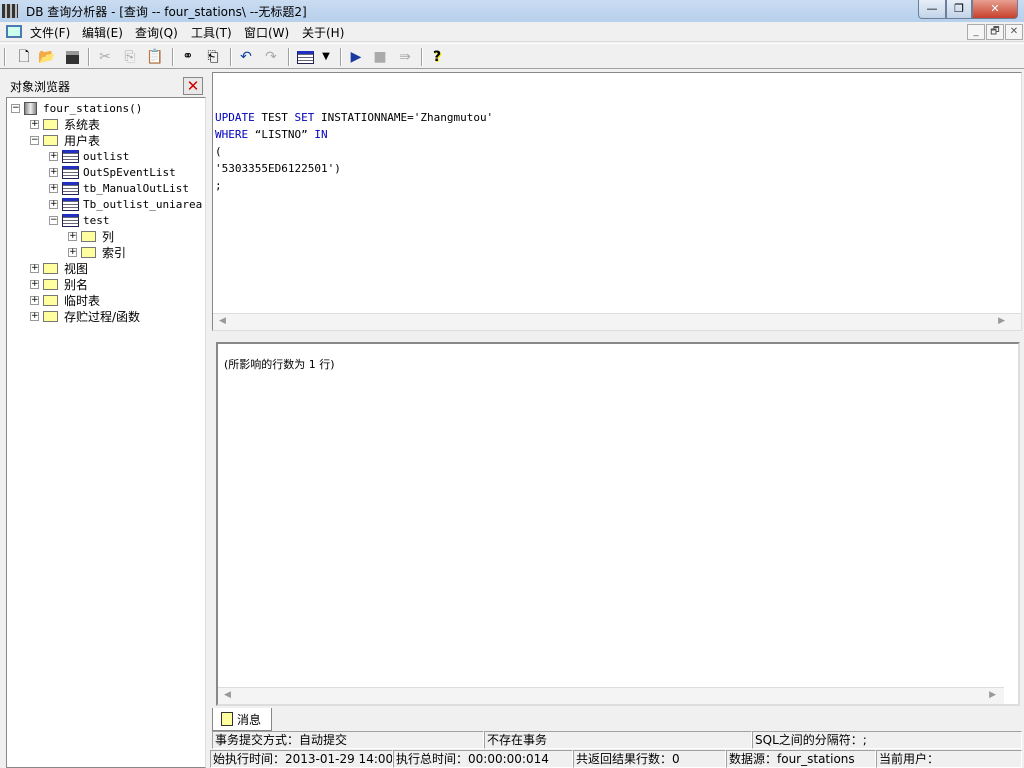 The width and height of the screenshot is (1024, 768). Describe the element at coordinates (380, 57) in the screenshot. I see `stop-icon: ■` at that location.